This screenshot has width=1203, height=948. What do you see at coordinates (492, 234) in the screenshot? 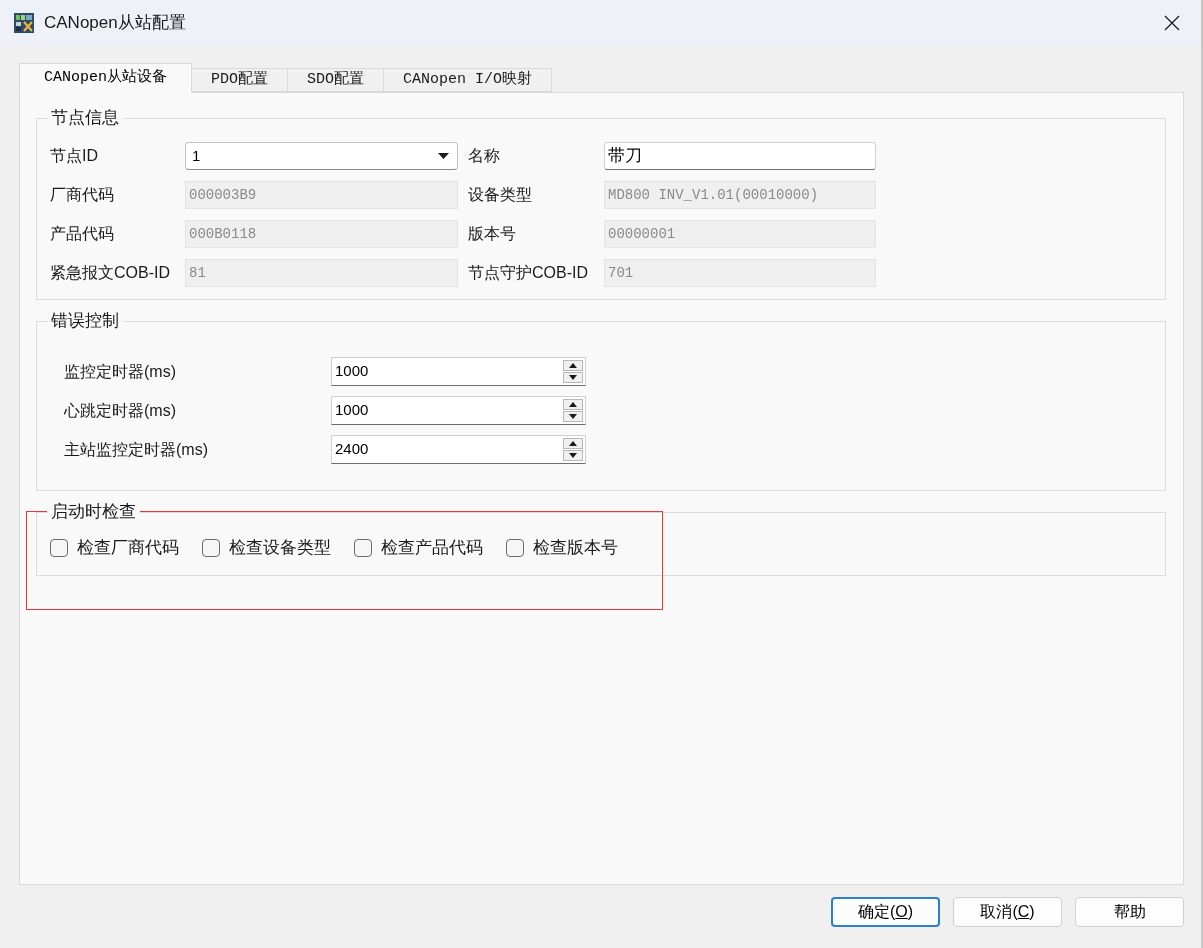
I see `field-label: 版本号` at bounding box center [492, 234].